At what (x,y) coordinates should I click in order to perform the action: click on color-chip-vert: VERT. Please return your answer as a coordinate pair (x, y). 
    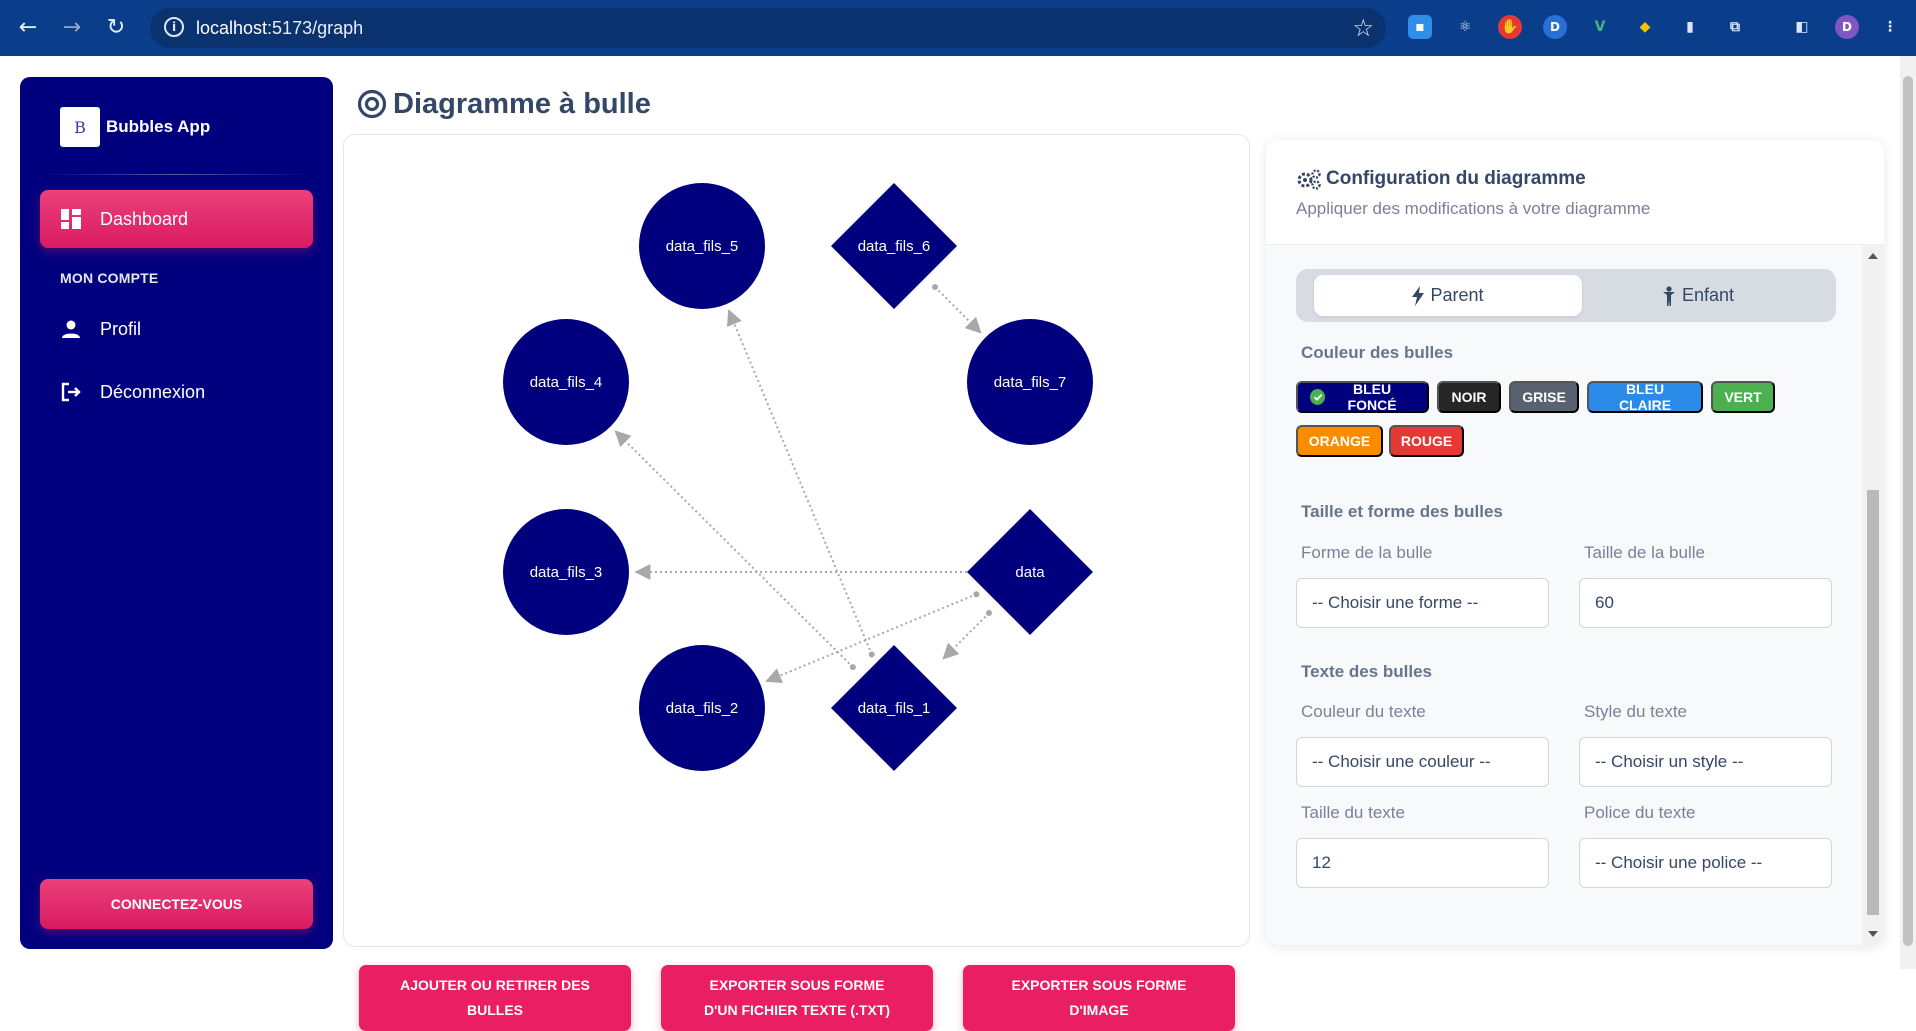
    Looking at the image, I should click on (1743, 397).